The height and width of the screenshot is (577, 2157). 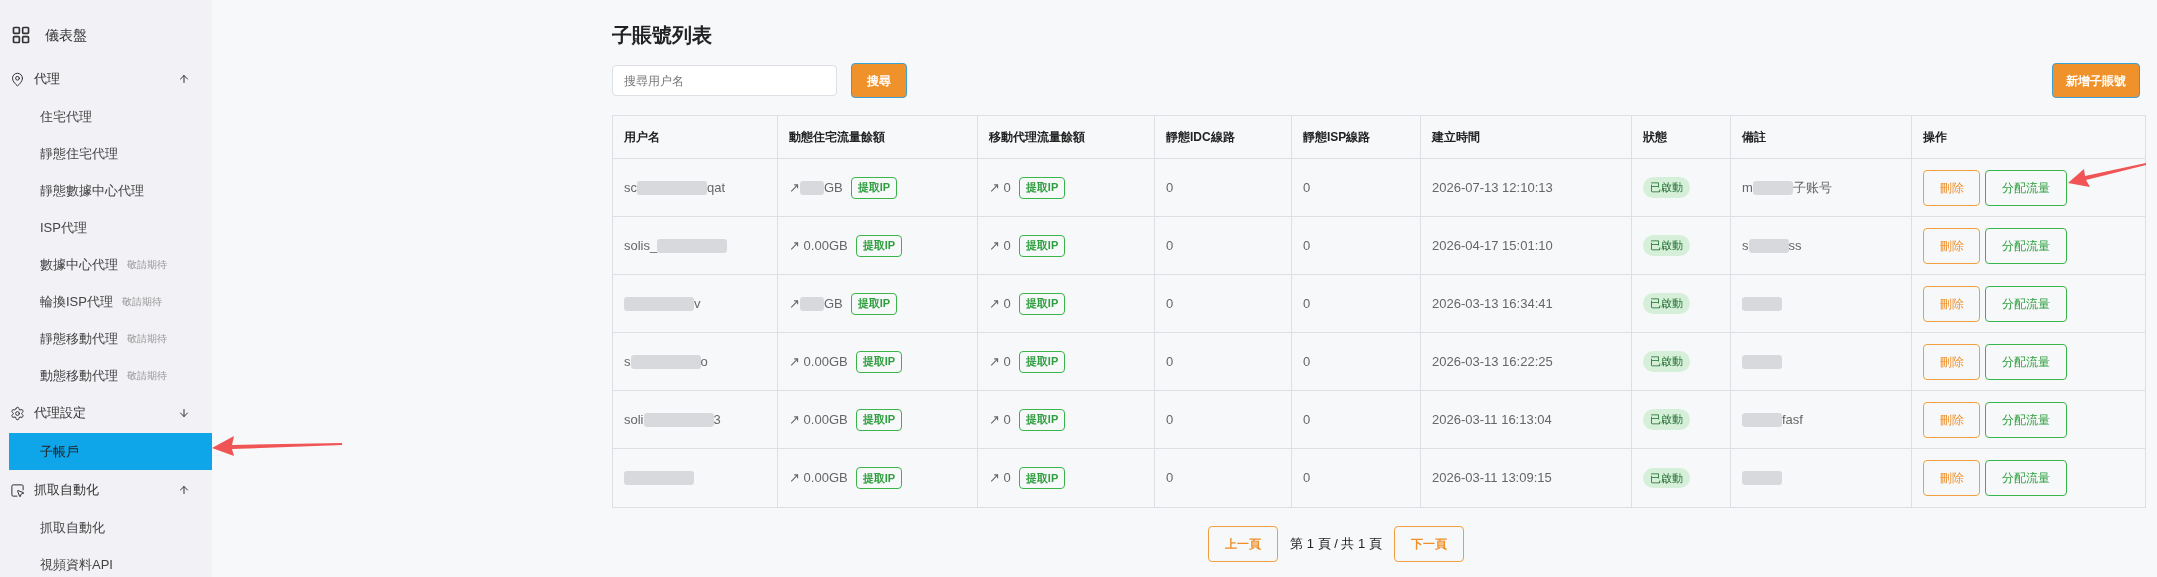 What do you see at coordinates (837, 137) in the screenshot?
I see `column-header: 動態住宅流量餘額` at bounding box center [837, 137].